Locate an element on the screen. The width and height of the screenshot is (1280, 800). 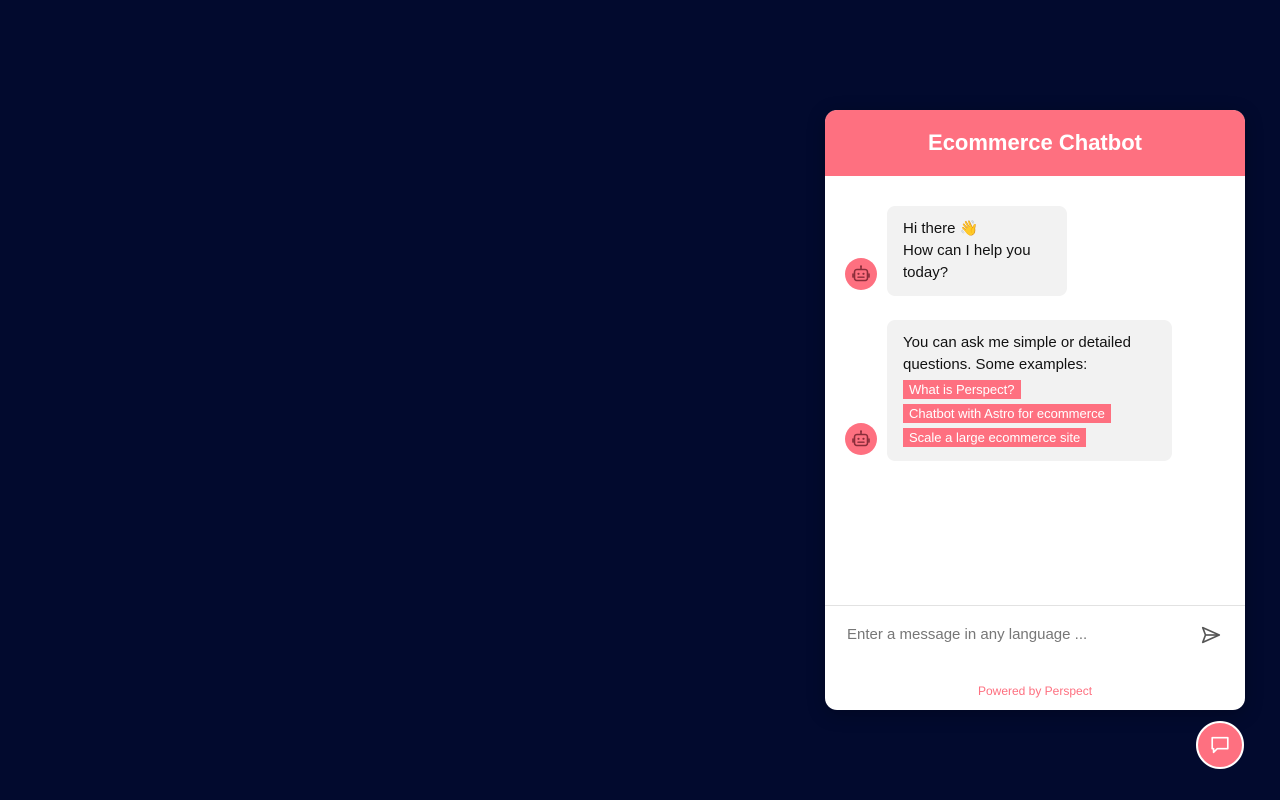
suggestion-chip: Scale a large ecommerce site is located at coordinates (995, 437).